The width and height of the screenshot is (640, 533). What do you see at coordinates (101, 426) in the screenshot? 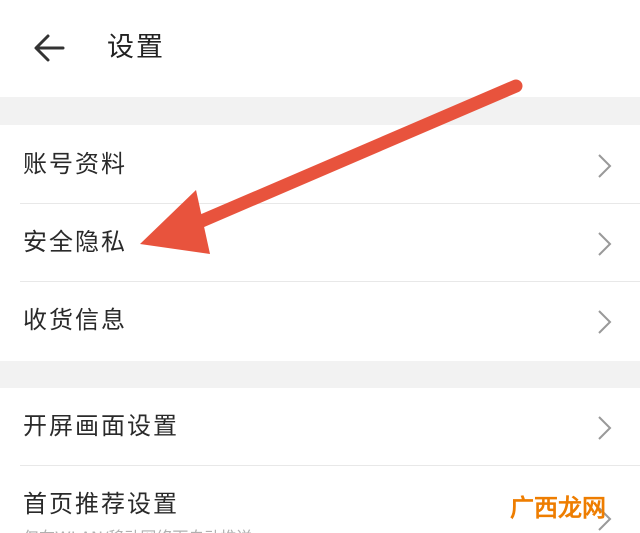
I see `menu-item-label: 开屏画面设置` at bounding box center [101, 426].